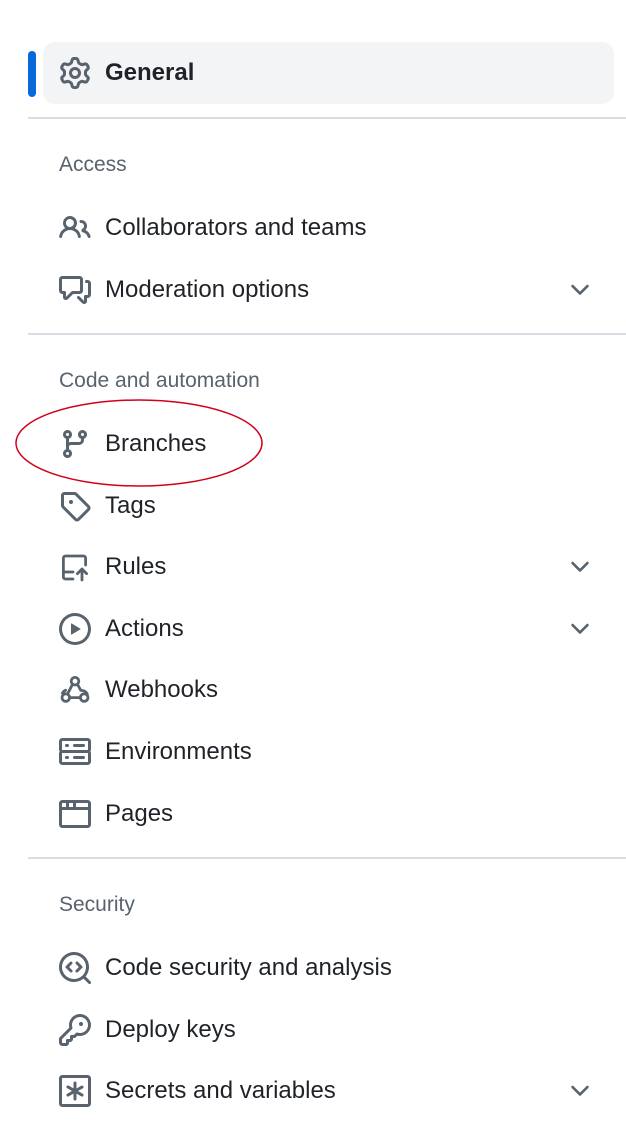  Describe the element at coordinates (207, 289) in the screenshot. I see `nav-item-label: Moderation options` at that location.